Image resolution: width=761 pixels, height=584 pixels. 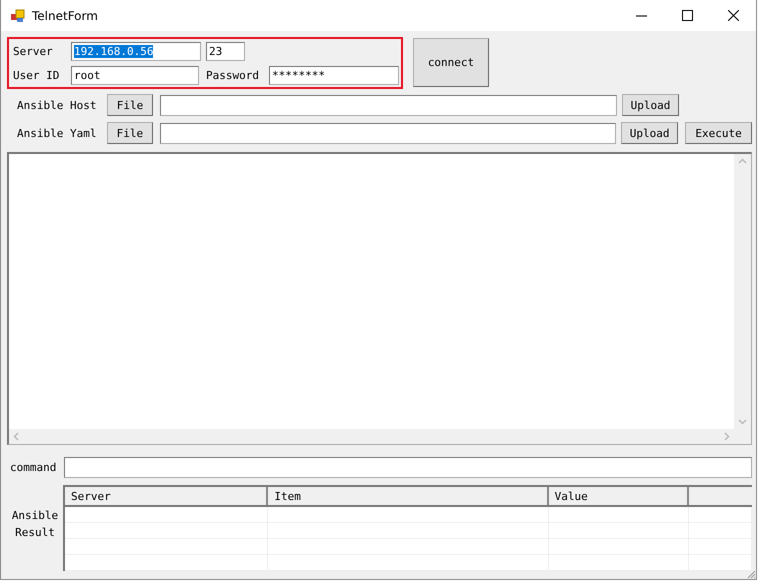 I want to click on command-label: command, so click(x=33, y=467).